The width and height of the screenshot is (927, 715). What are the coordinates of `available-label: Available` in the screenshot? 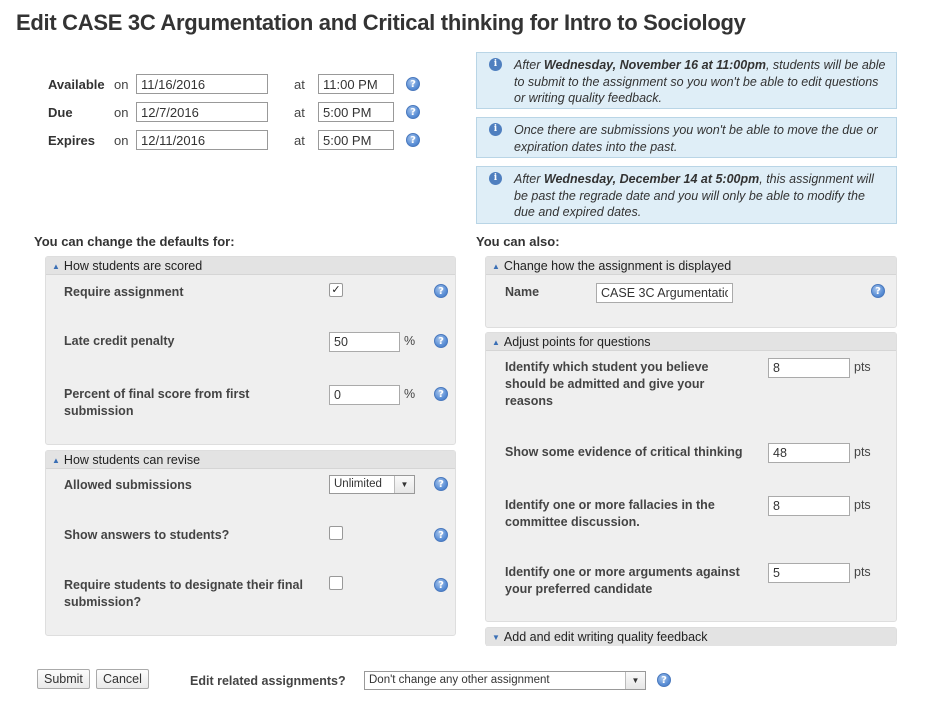 It's located at (76, 84).